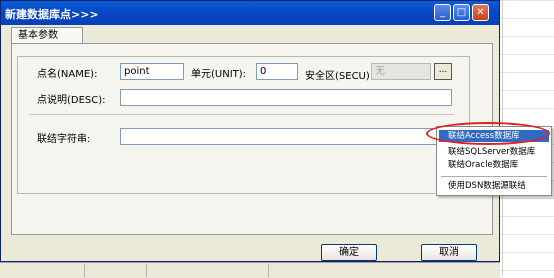 This screenshot has width=554, height=278. Describe the element at coordinates (64, 139) in the screenshot. I see `conn-label: 联结字符串:` at that location.